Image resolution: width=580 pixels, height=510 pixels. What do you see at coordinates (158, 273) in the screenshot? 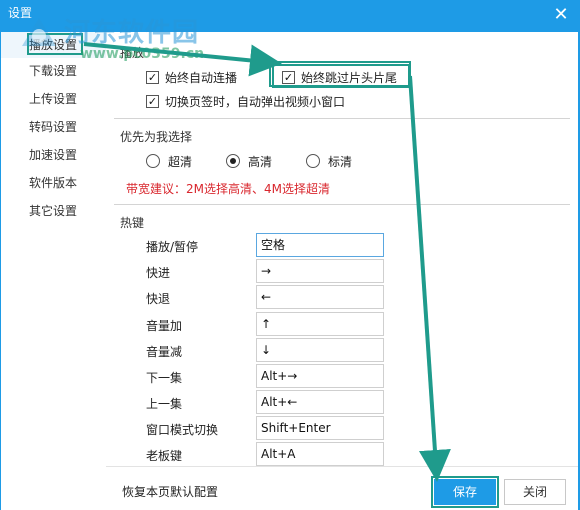
I see `hotkey-label: 快进` at bounding box center [158, 273].